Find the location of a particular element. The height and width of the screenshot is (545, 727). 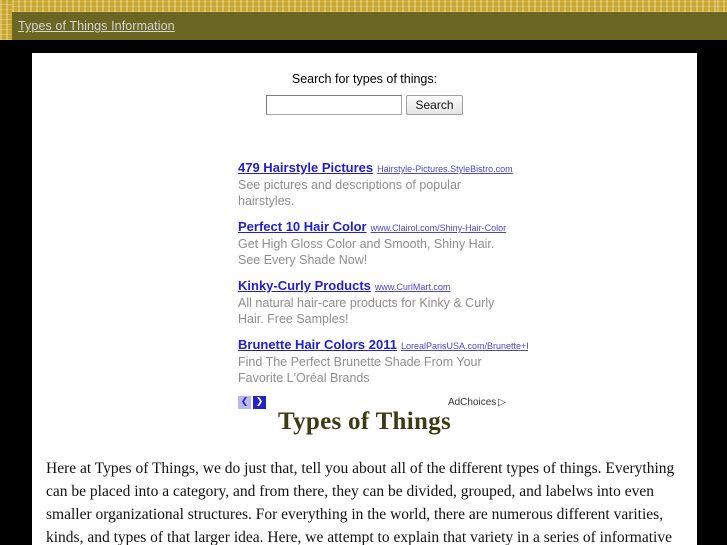

search-section: Search for types of things: Search is located at coordinates (364, 84).